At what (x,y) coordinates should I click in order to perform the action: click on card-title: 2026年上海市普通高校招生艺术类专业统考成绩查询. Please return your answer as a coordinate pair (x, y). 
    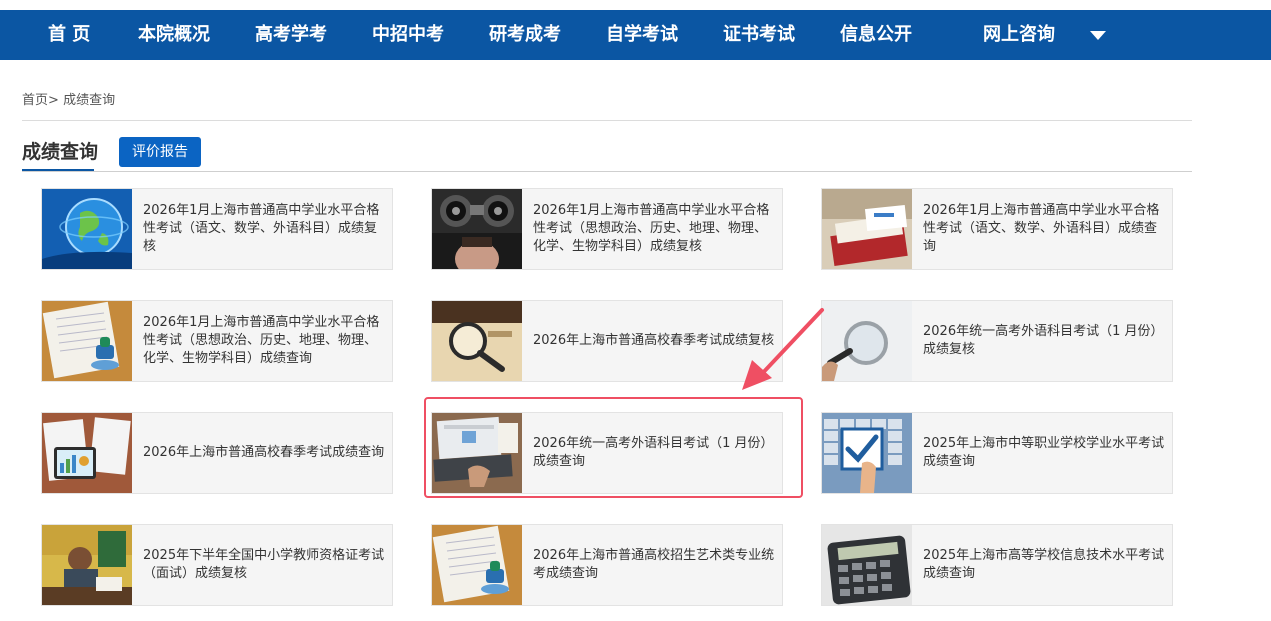
    Looking at the image, I should click on (654, 564).